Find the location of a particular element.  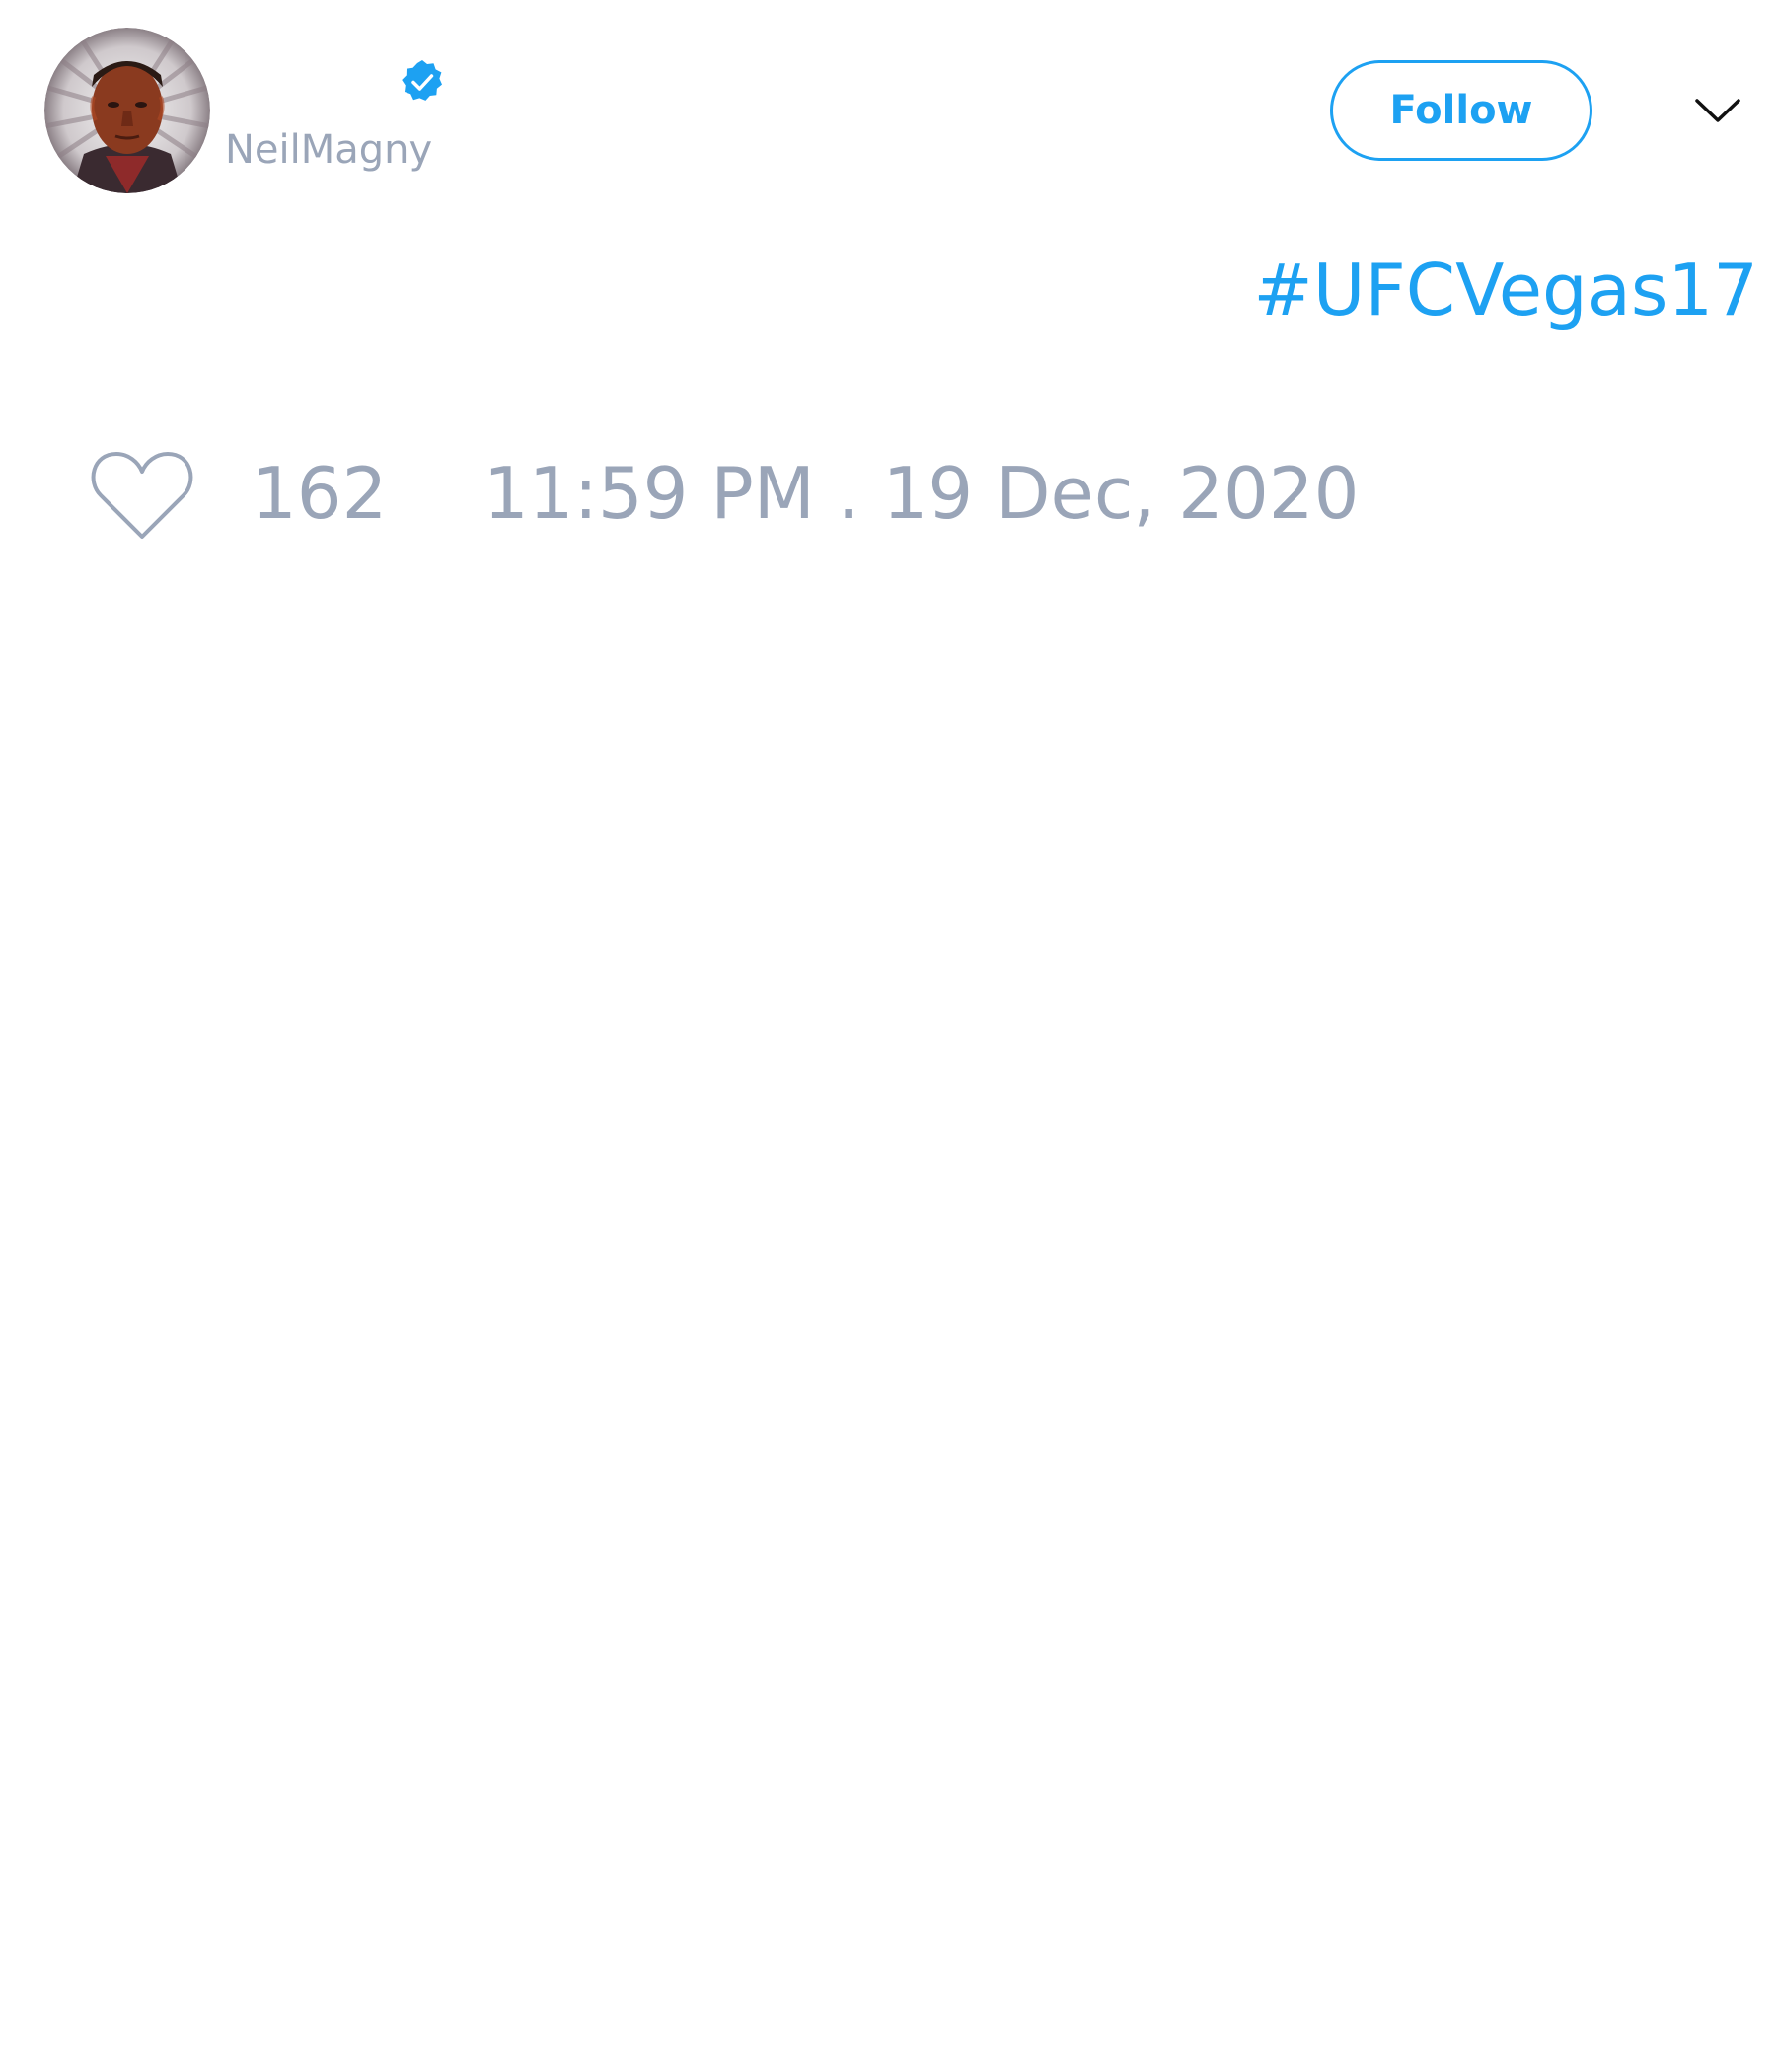

hashtag-link: #UFCVegas17 is located at coordinates (1506, 290).